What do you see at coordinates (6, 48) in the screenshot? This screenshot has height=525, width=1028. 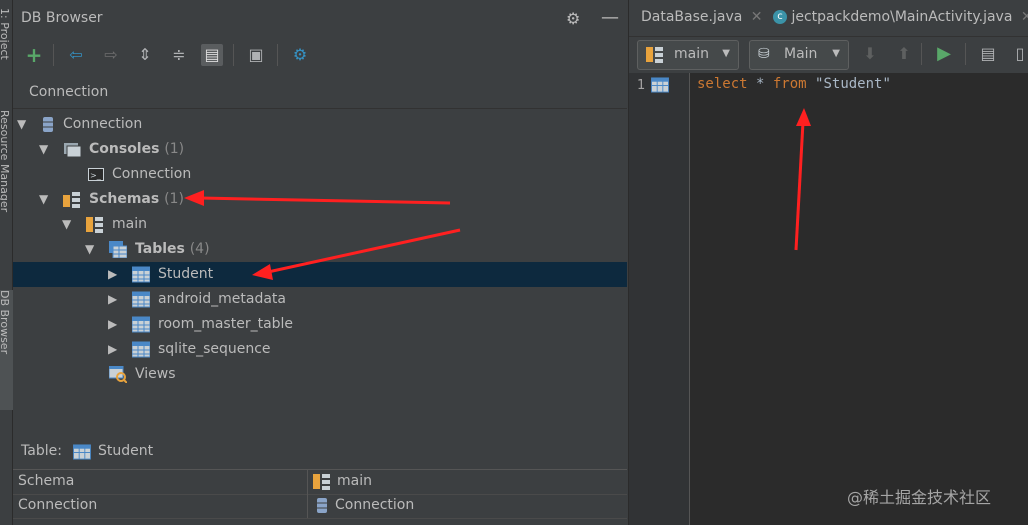 I see `project-side-tab: 1: Project` at bounding box center [6, 48].